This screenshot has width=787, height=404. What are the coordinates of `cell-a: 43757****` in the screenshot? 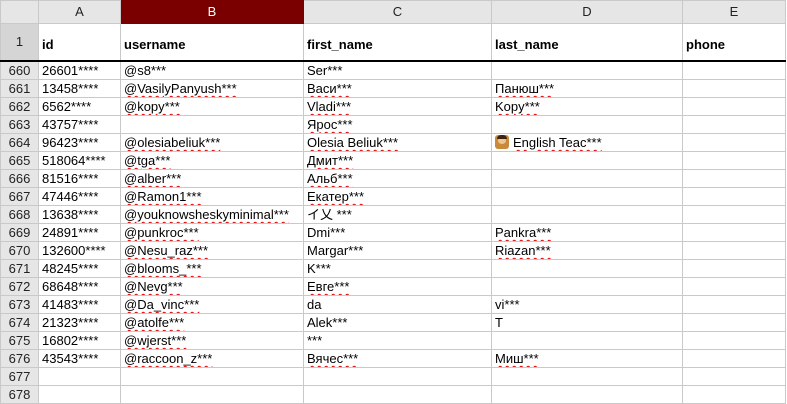 It's located at (79, 124).